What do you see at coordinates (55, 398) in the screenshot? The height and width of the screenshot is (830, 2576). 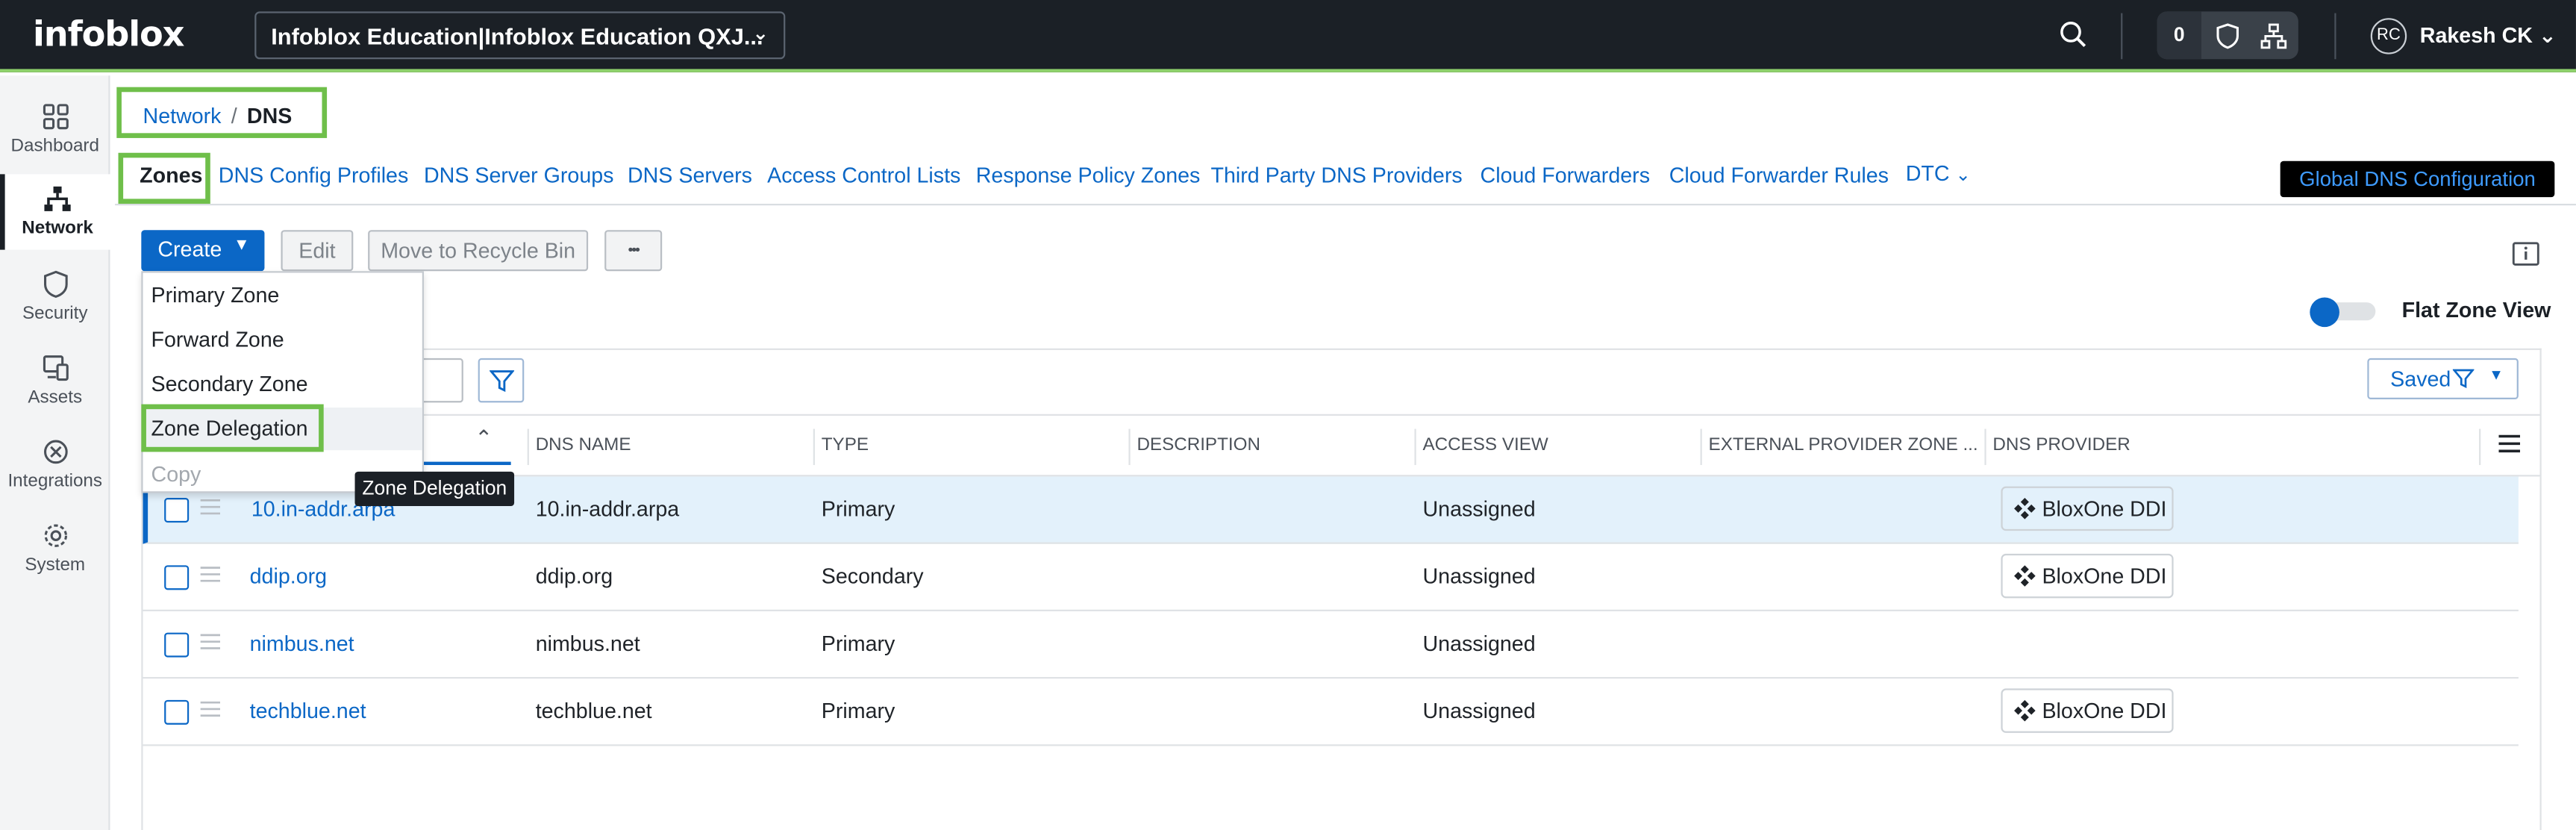 I see `sidebar-item-label: Assets` at bounding box center [55, 398].